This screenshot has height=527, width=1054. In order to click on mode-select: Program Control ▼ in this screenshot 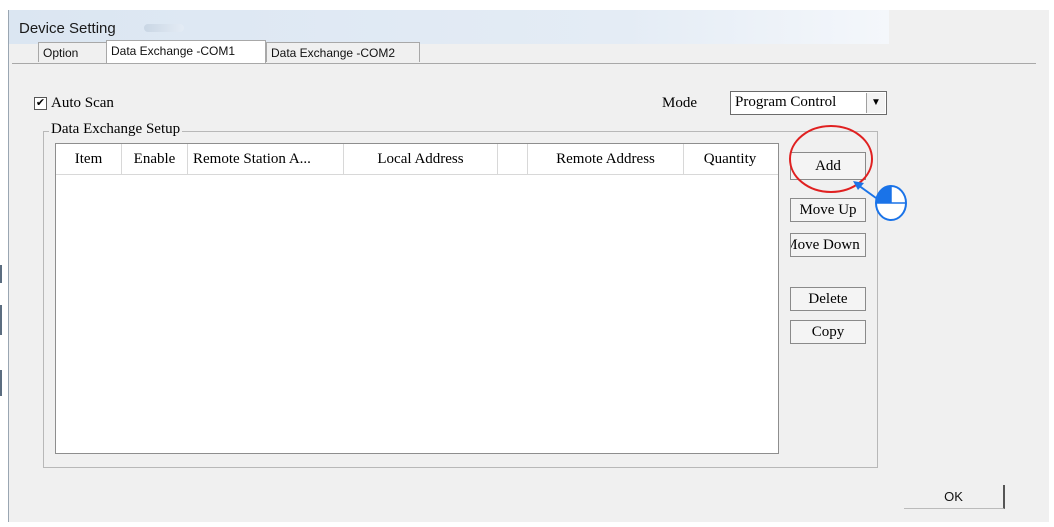, I will do `click(808, 103)`.